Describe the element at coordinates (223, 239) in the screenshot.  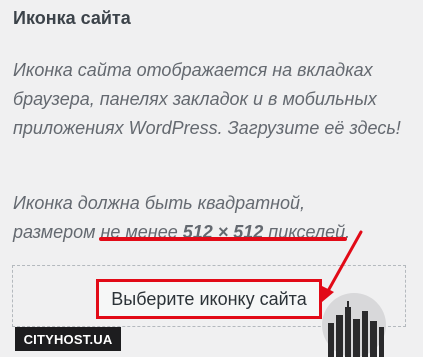
I see `red-underline-annotation` at that location.